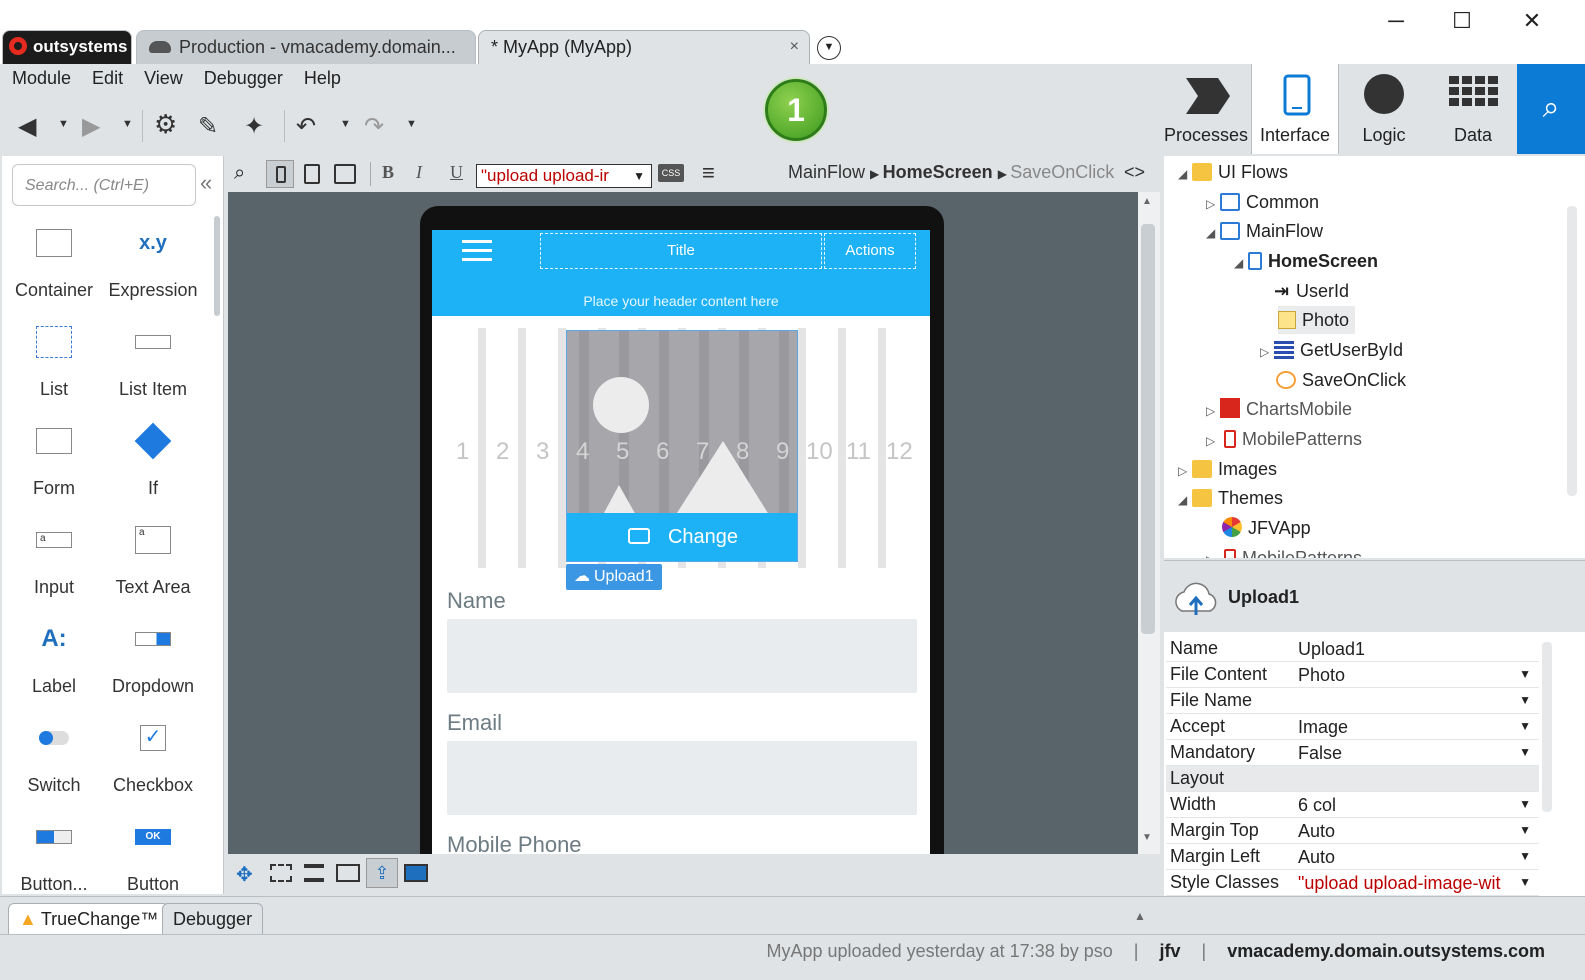 The height and width of the screenshot is (980, 1585). I want to click on forward-arrow-icon: ▶, so click(91, 126).